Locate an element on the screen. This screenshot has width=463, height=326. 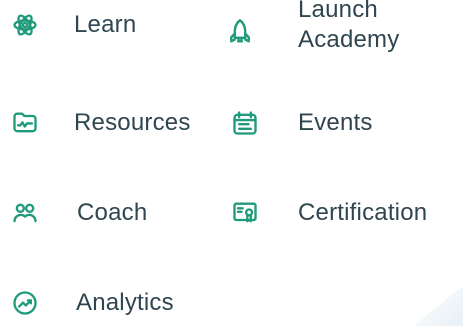
menu-item-analytics: Analytics is located at coordinates (92, 303).